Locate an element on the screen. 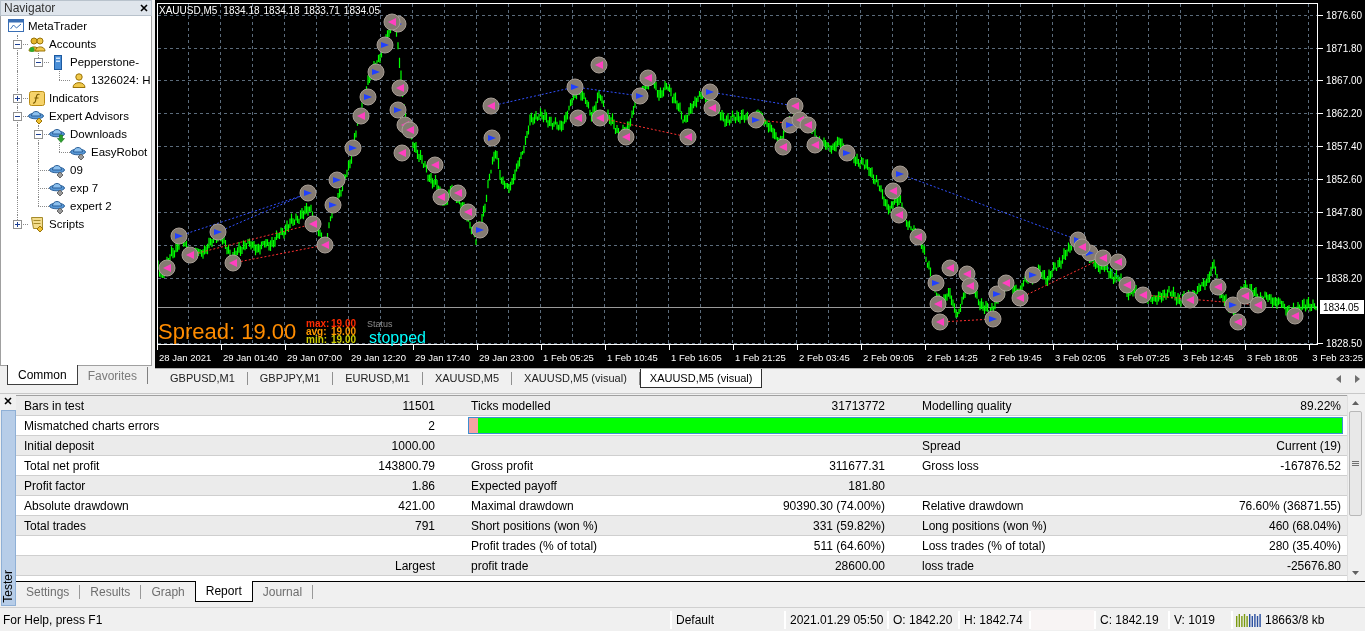  panel-tab: Journal is located at coordinates (282, 591).